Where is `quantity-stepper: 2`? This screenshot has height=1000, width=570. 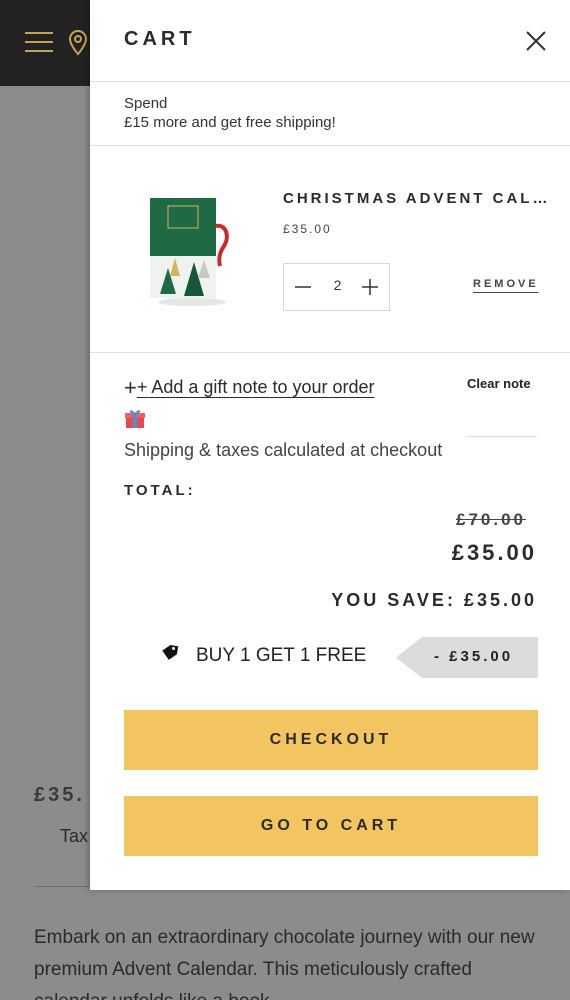 quantity-stepper: 2 is located at coordinates (336, 287).